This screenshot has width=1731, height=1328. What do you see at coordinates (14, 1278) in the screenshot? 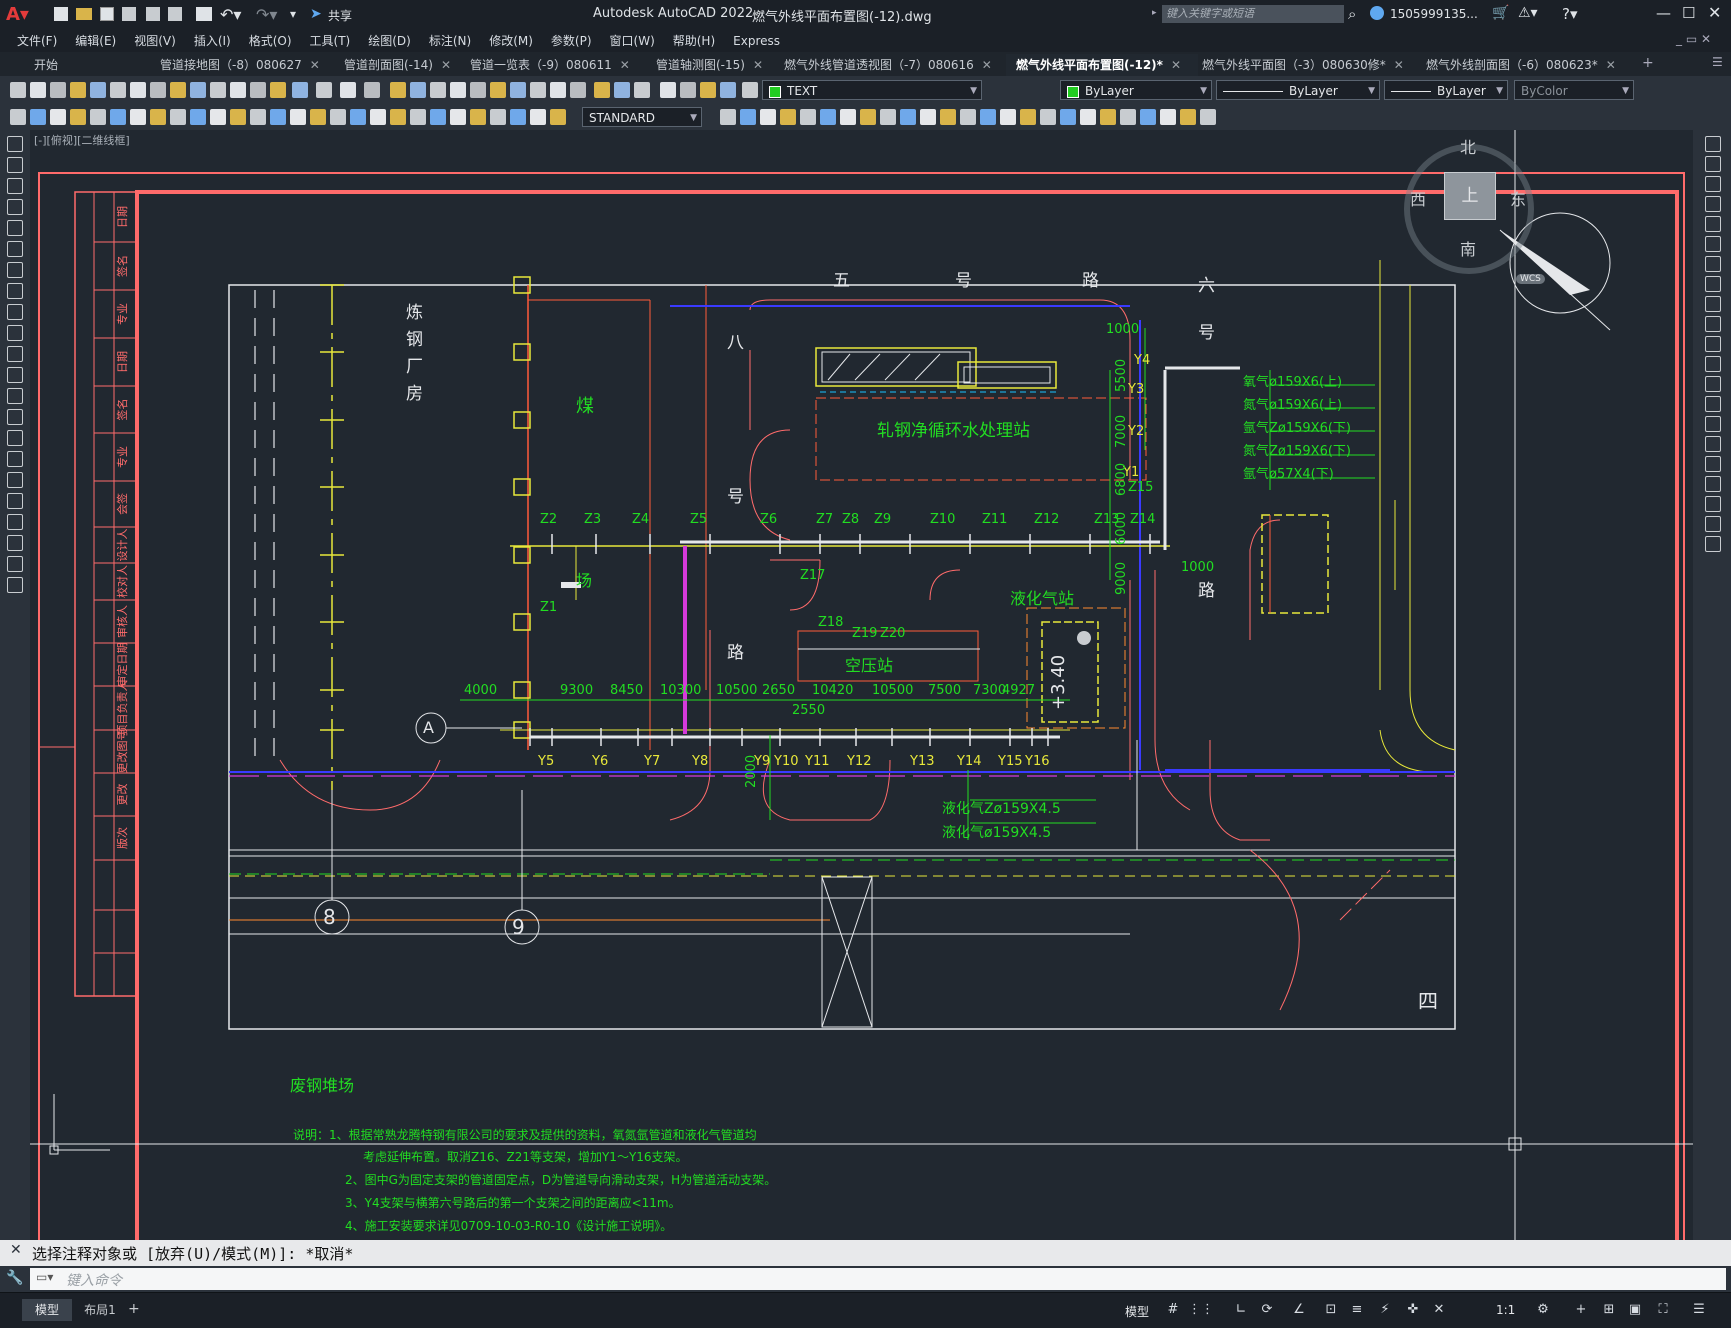
I see `customize-cmd-icon: 🔧` at bounding box center [14, 1278].